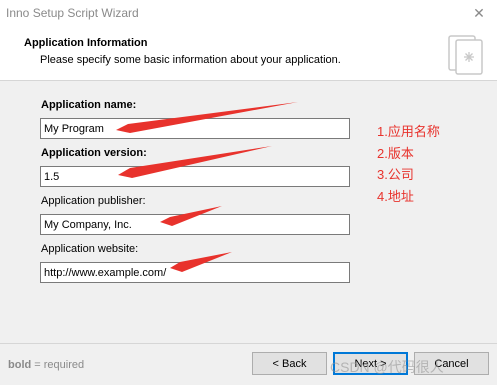  What do you see at coordinates (58, 365) in the screenshot?
I see `legend-text: = required` at bounding box center [58, 365].